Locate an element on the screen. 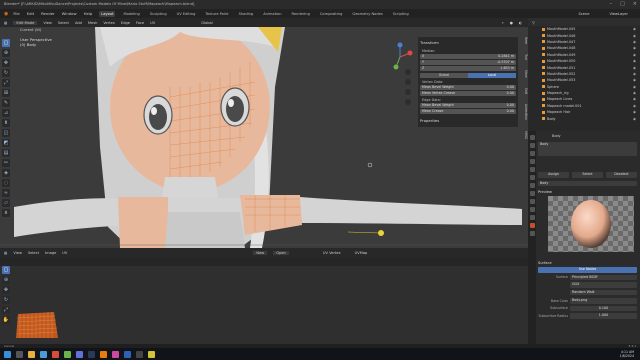 Image resolution: width=640 pixels, height=360 pixels. inset-icon: ◫ is located at coordinates (6, 133).